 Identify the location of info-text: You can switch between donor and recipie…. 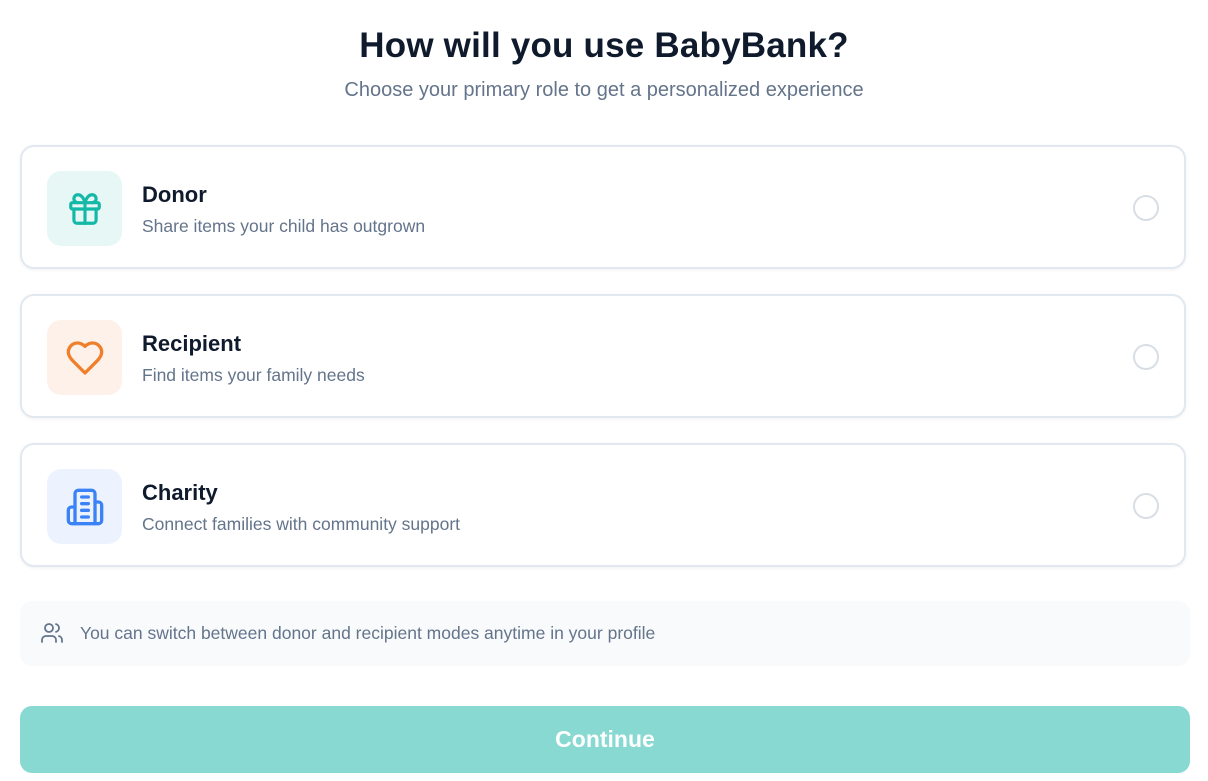
(368, 633).